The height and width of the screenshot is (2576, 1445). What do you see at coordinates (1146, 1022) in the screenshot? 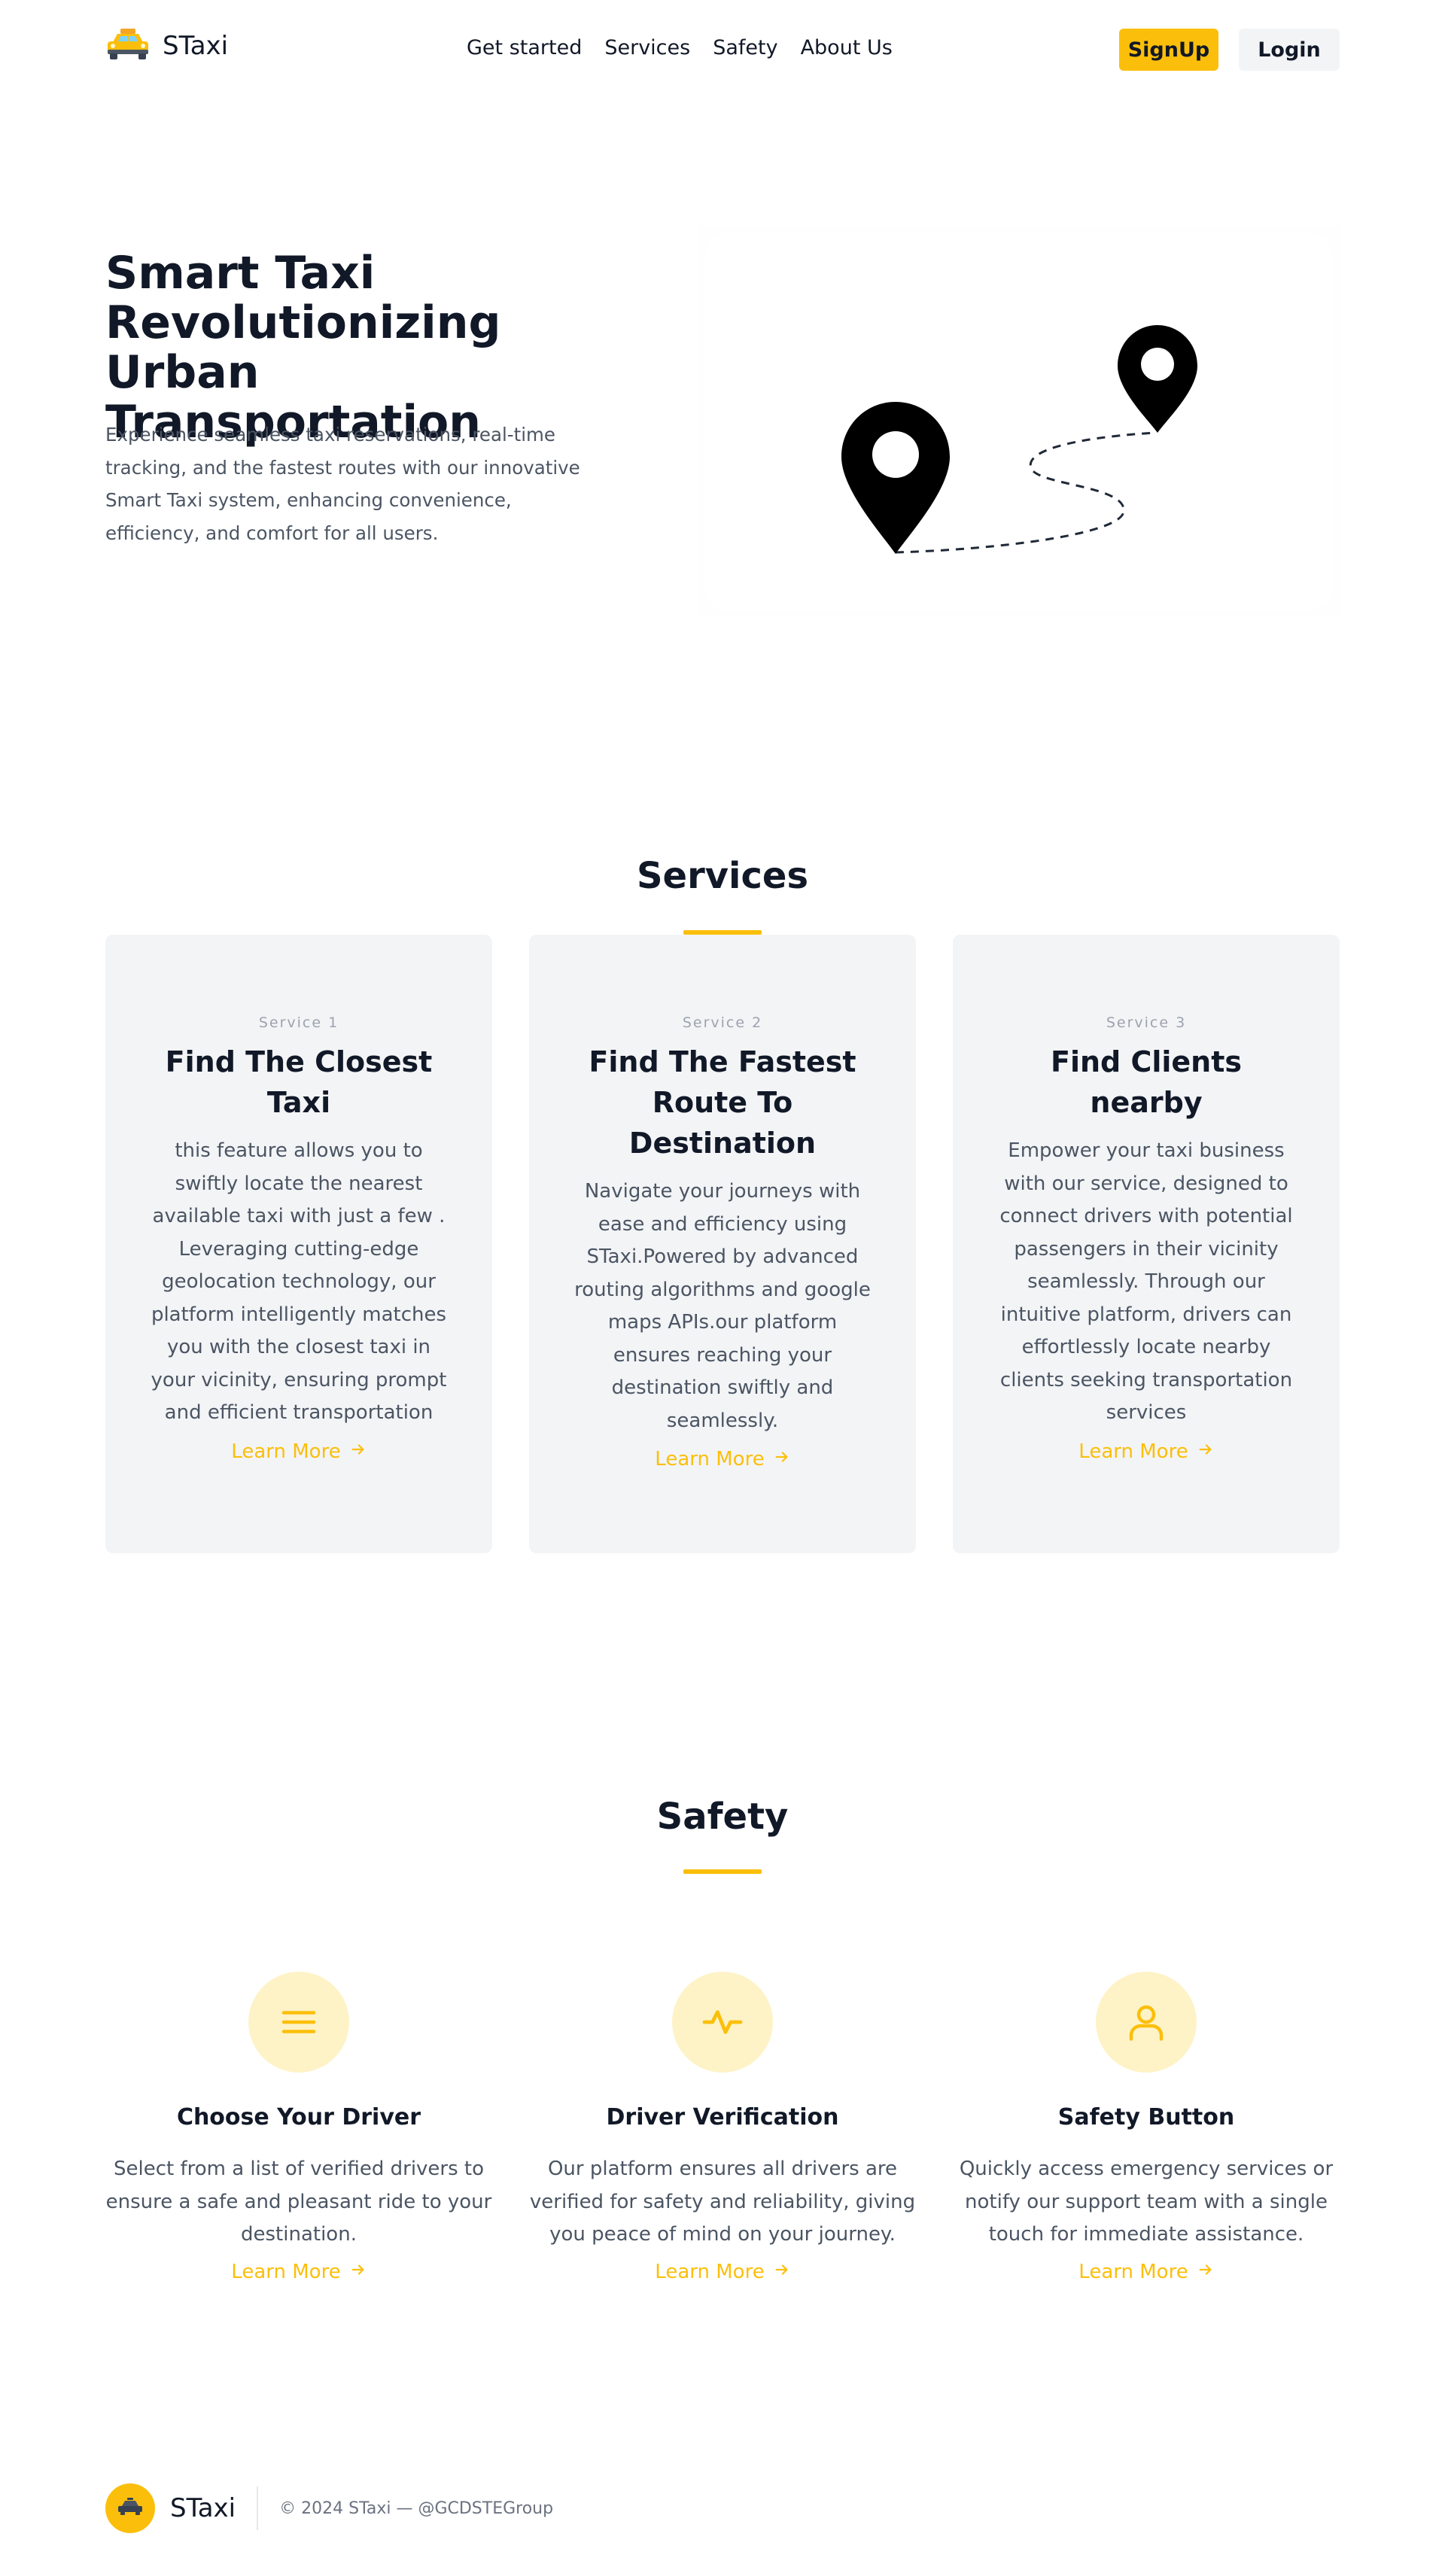
I see `service-tag: Service 3` at bounding box center [1146, 1022].